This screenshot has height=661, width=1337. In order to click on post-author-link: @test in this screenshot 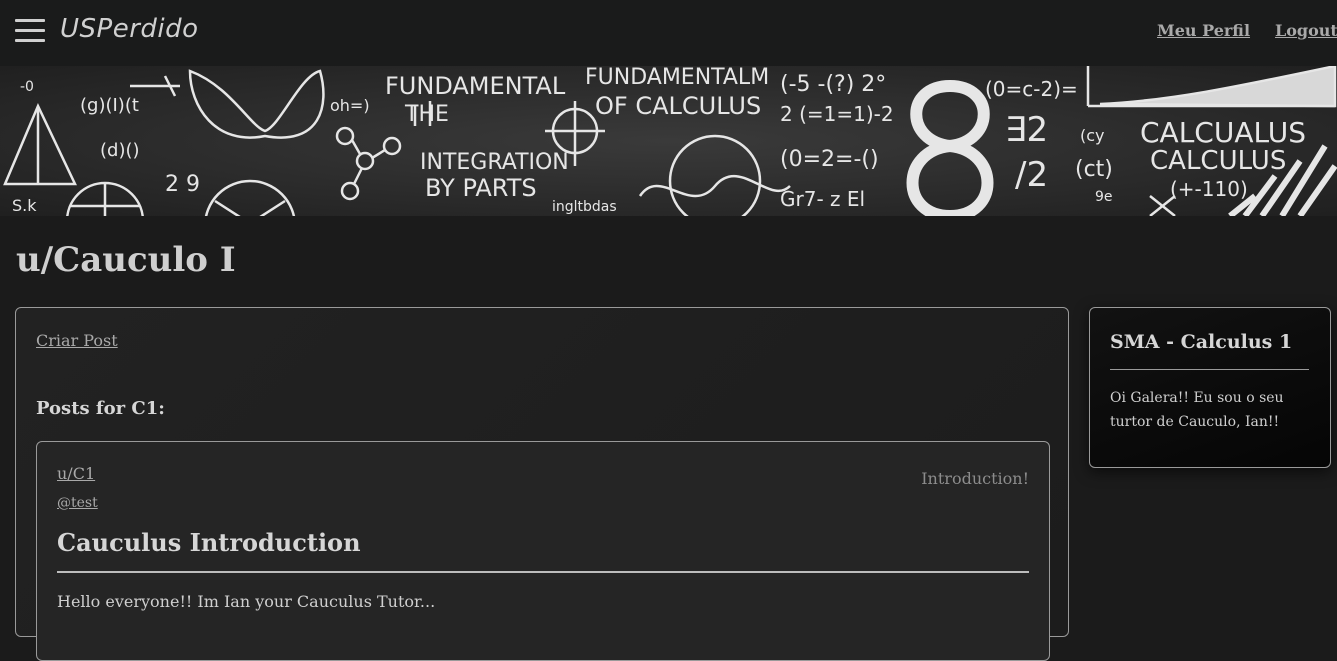, I will do `click(77, 503)`.